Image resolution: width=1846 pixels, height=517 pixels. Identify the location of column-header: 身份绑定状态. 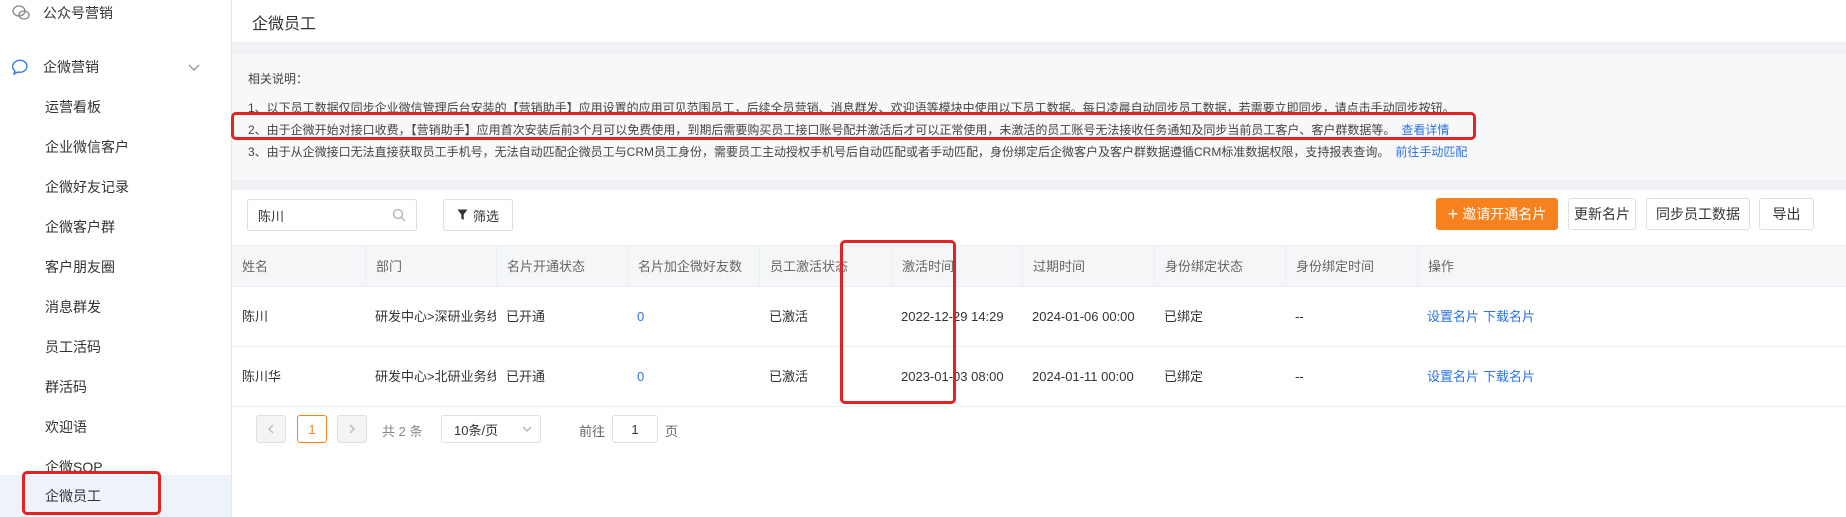
(1219, 267).